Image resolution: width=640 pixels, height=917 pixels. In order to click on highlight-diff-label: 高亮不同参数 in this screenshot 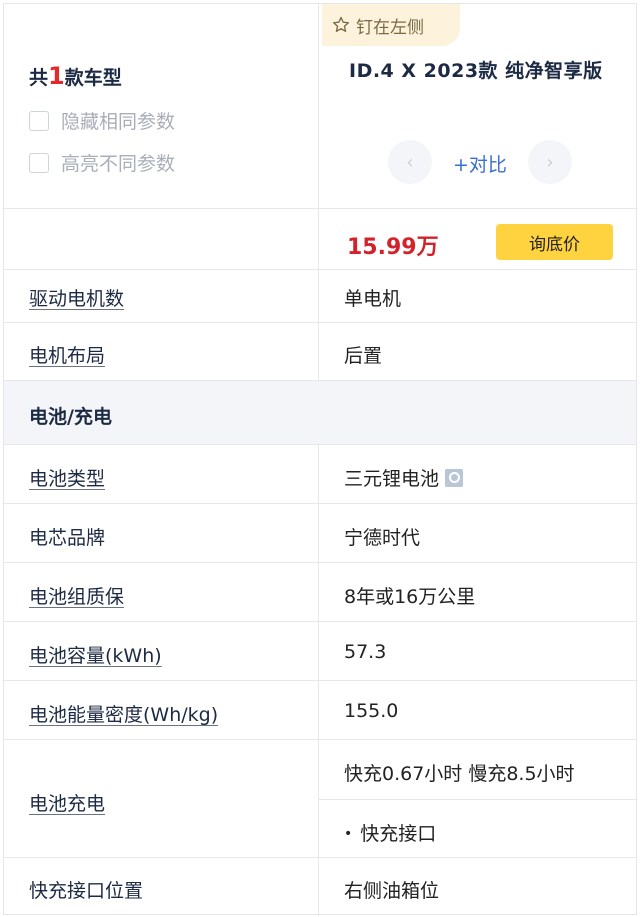, I will do `click(118, 164)`.